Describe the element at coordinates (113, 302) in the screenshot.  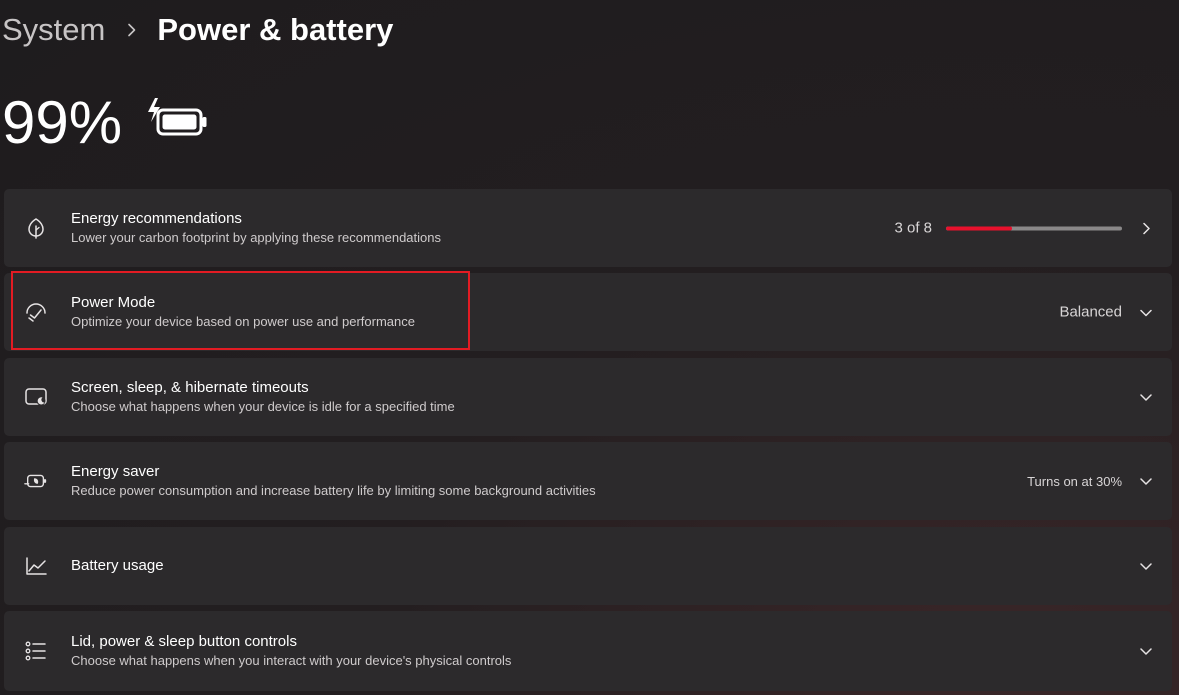
I see `power-mode-title: Power Mode` at that location.